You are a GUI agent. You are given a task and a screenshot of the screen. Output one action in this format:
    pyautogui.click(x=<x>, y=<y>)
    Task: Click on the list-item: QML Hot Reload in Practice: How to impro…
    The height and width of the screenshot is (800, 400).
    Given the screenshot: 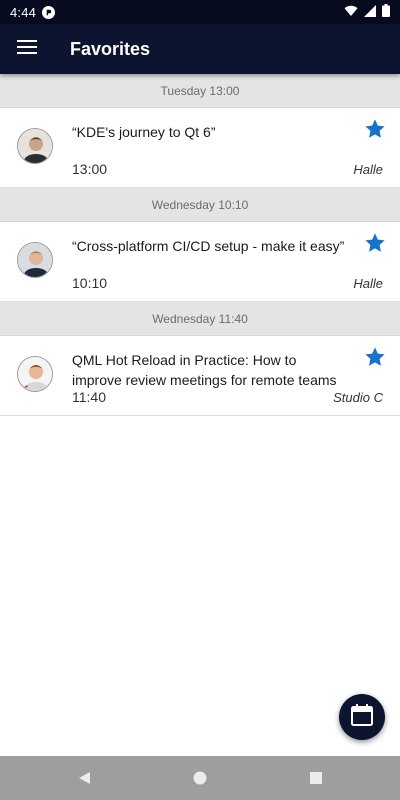 What is the action you would take?
    pyautogui.click(x=200, y=376)
    